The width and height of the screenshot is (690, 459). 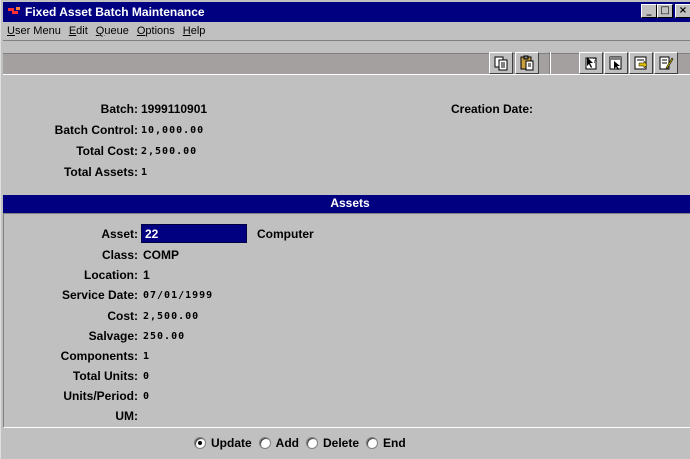 I want to click on menu-edit: Edit, so click(x=78, y=31).